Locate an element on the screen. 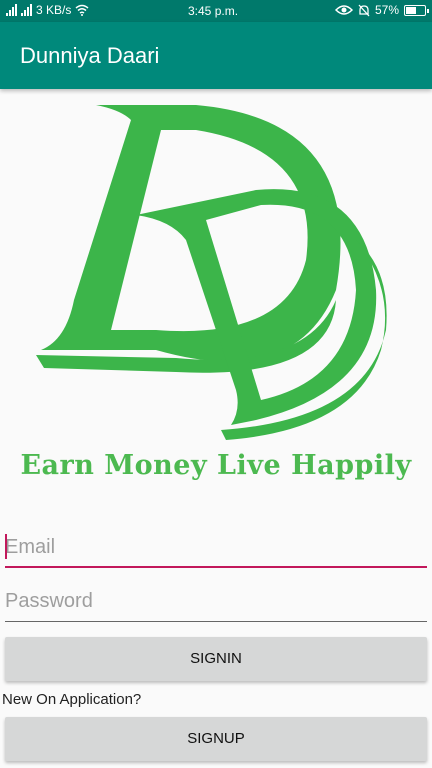  wifi-icon is located at coordinates (82, 10).